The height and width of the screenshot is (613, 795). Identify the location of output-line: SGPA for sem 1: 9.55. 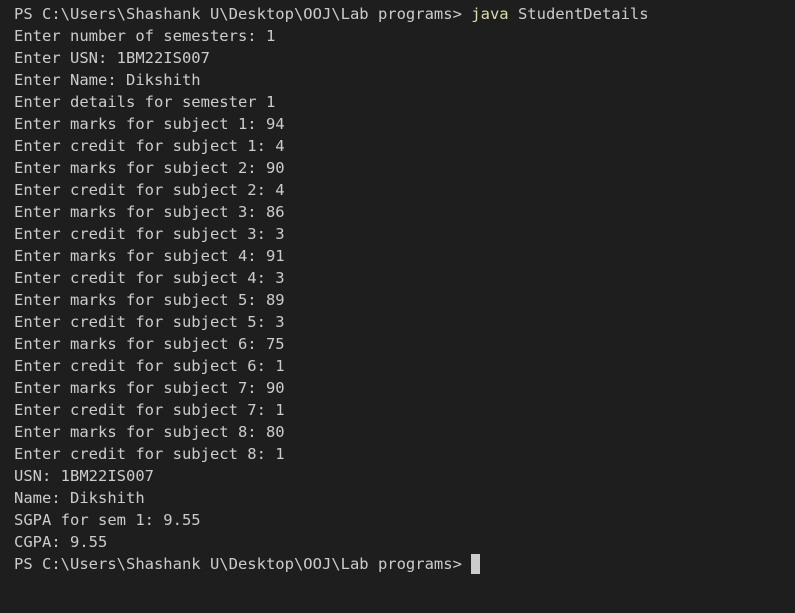
(107, 520).